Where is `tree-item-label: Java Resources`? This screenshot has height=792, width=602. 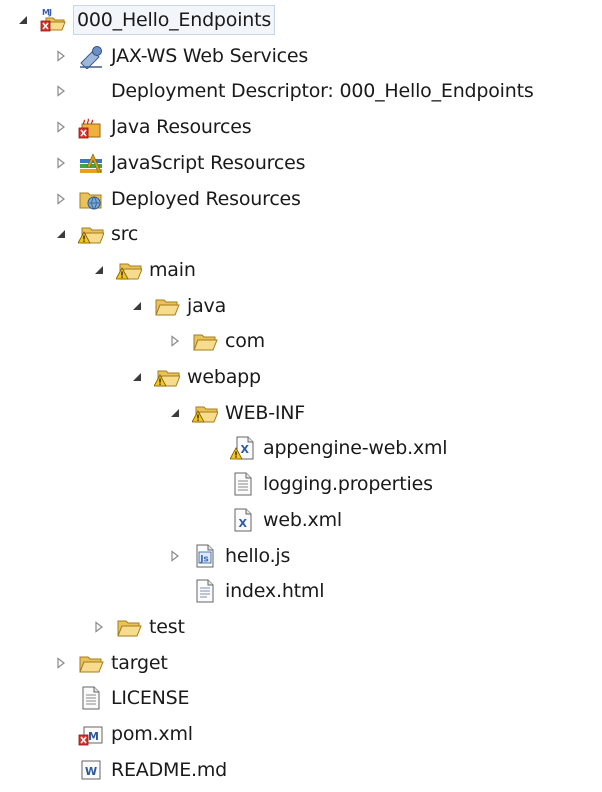
tree-item-label: Java Resources is located at coordinates (181, 127).